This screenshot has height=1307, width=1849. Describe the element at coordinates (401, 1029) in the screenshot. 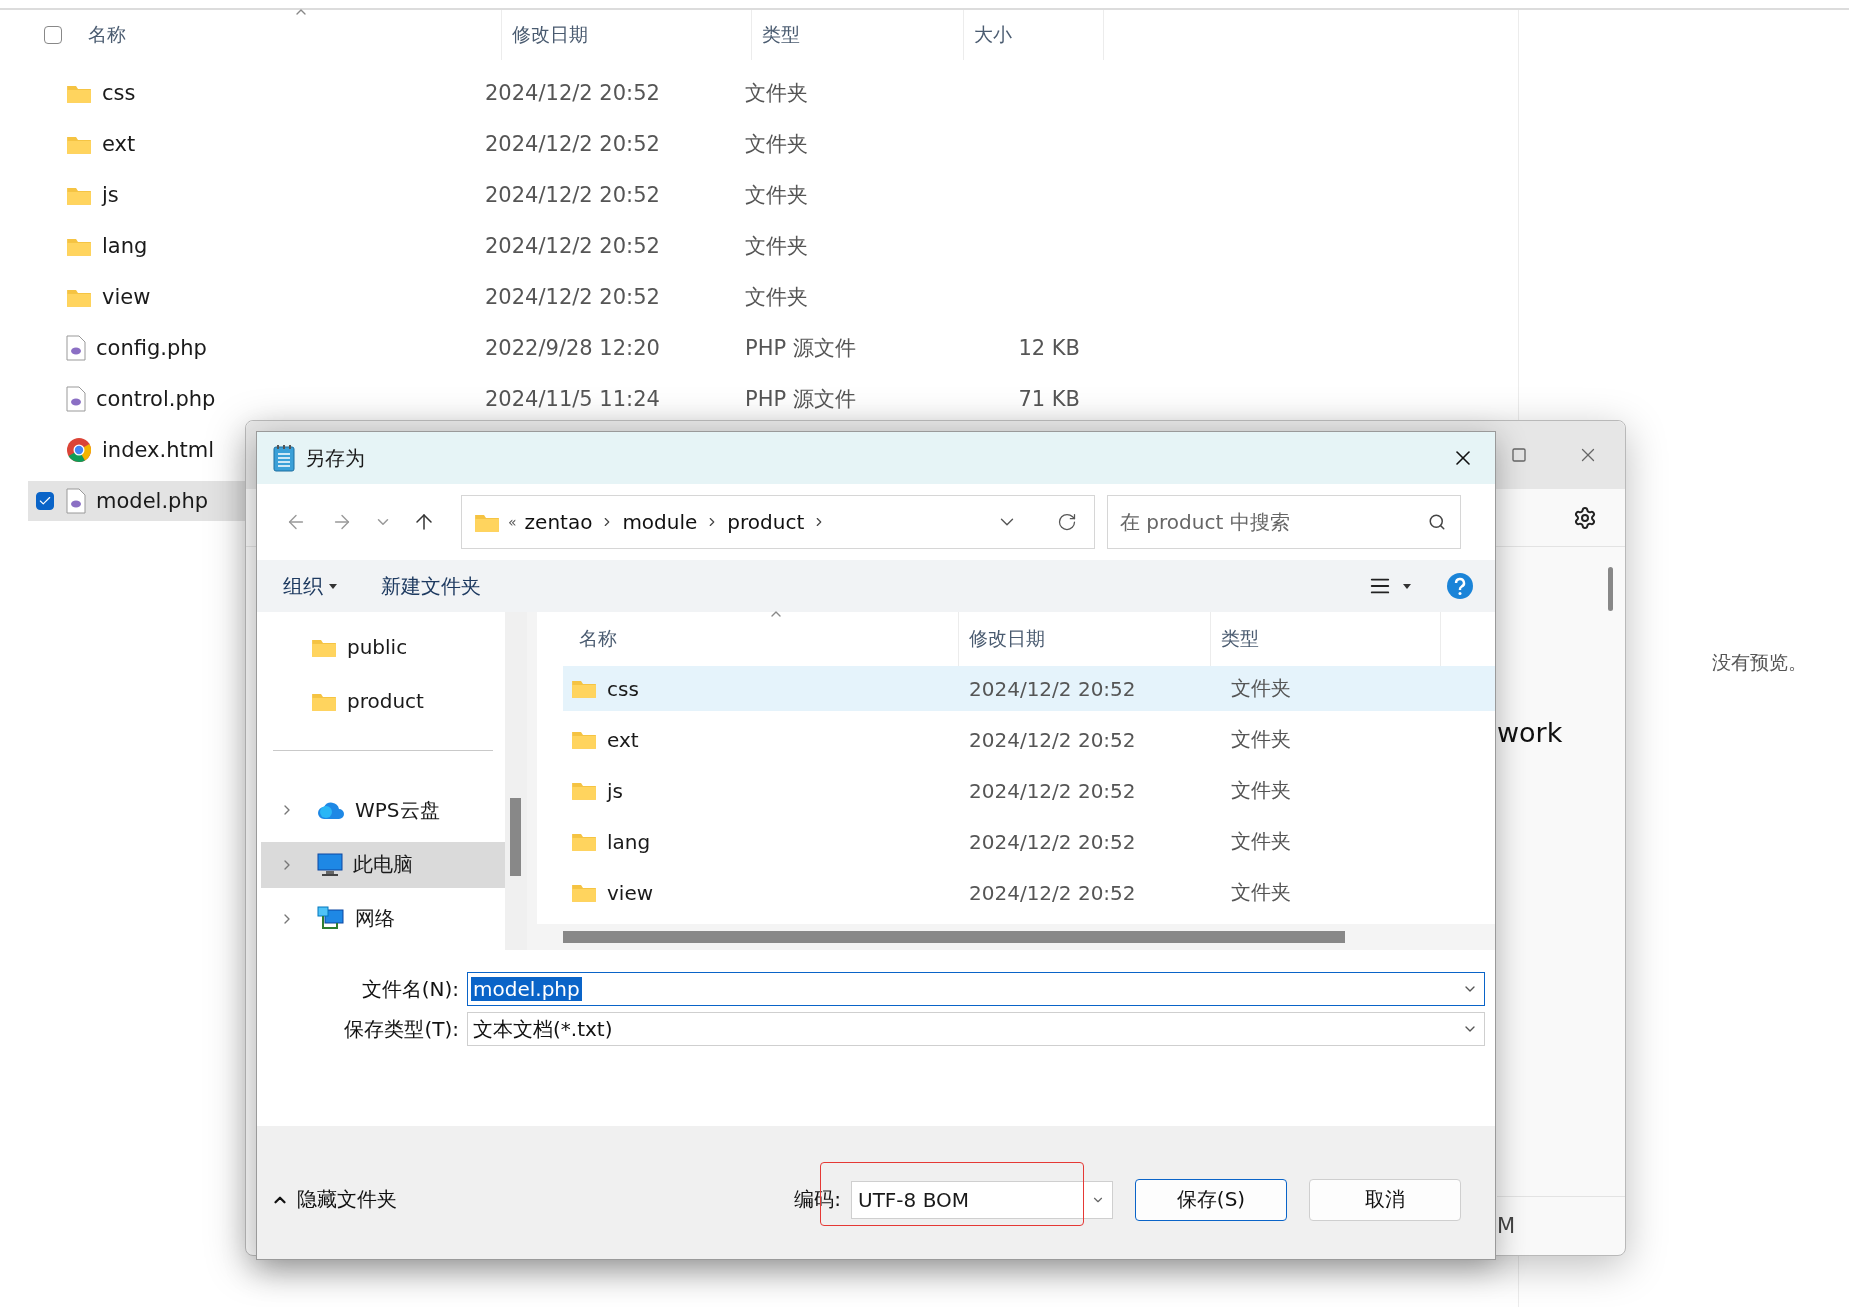

I see `field-label: 保存类型(T):` at that location.